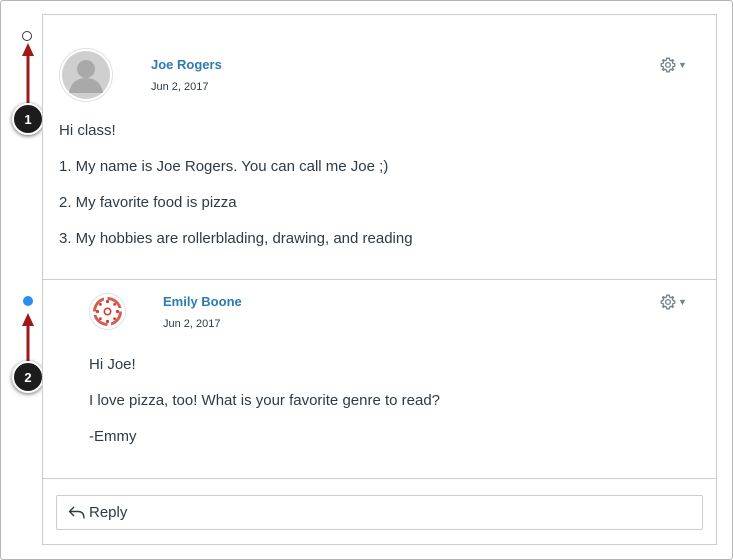 This screenshot has height=560, width=733. I want to click on default-user-avatar-icon, so click(86, 75).